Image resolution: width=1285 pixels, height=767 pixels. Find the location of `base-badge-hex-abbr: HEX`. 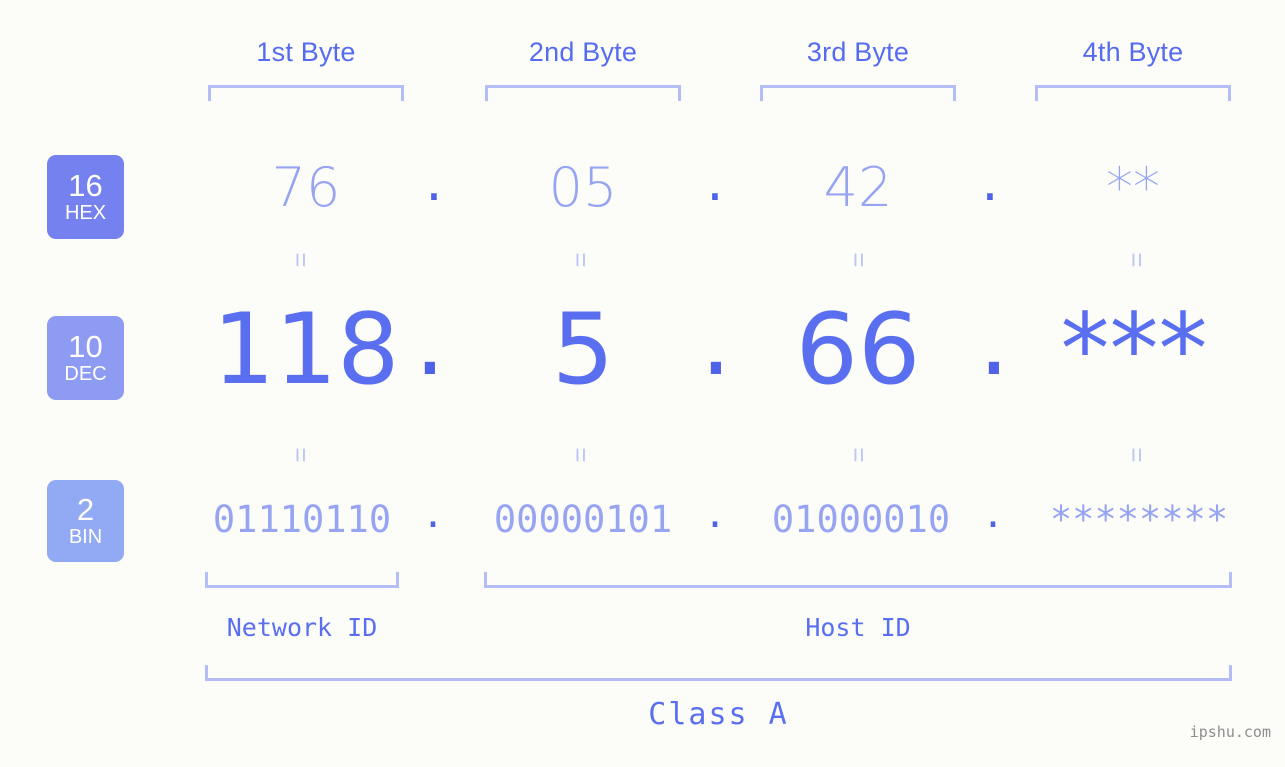

base-badge-hex-abbr: HEX is located at coordinates (85, 213).